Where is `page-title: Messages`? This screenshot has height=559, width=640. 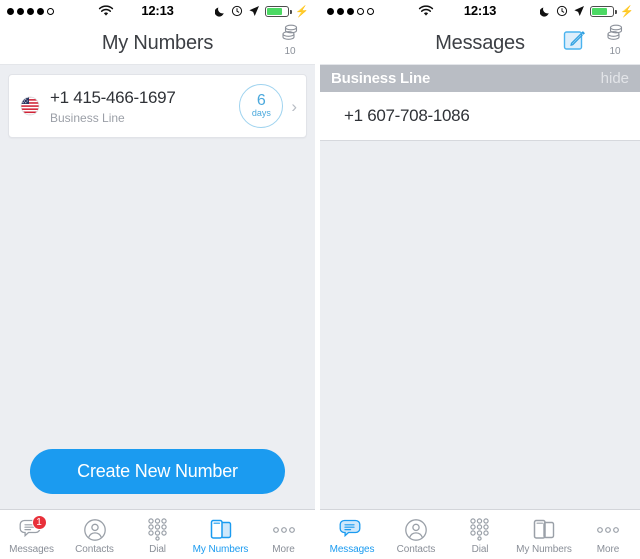 page-title: Messages is located at coordinates (480, 42).